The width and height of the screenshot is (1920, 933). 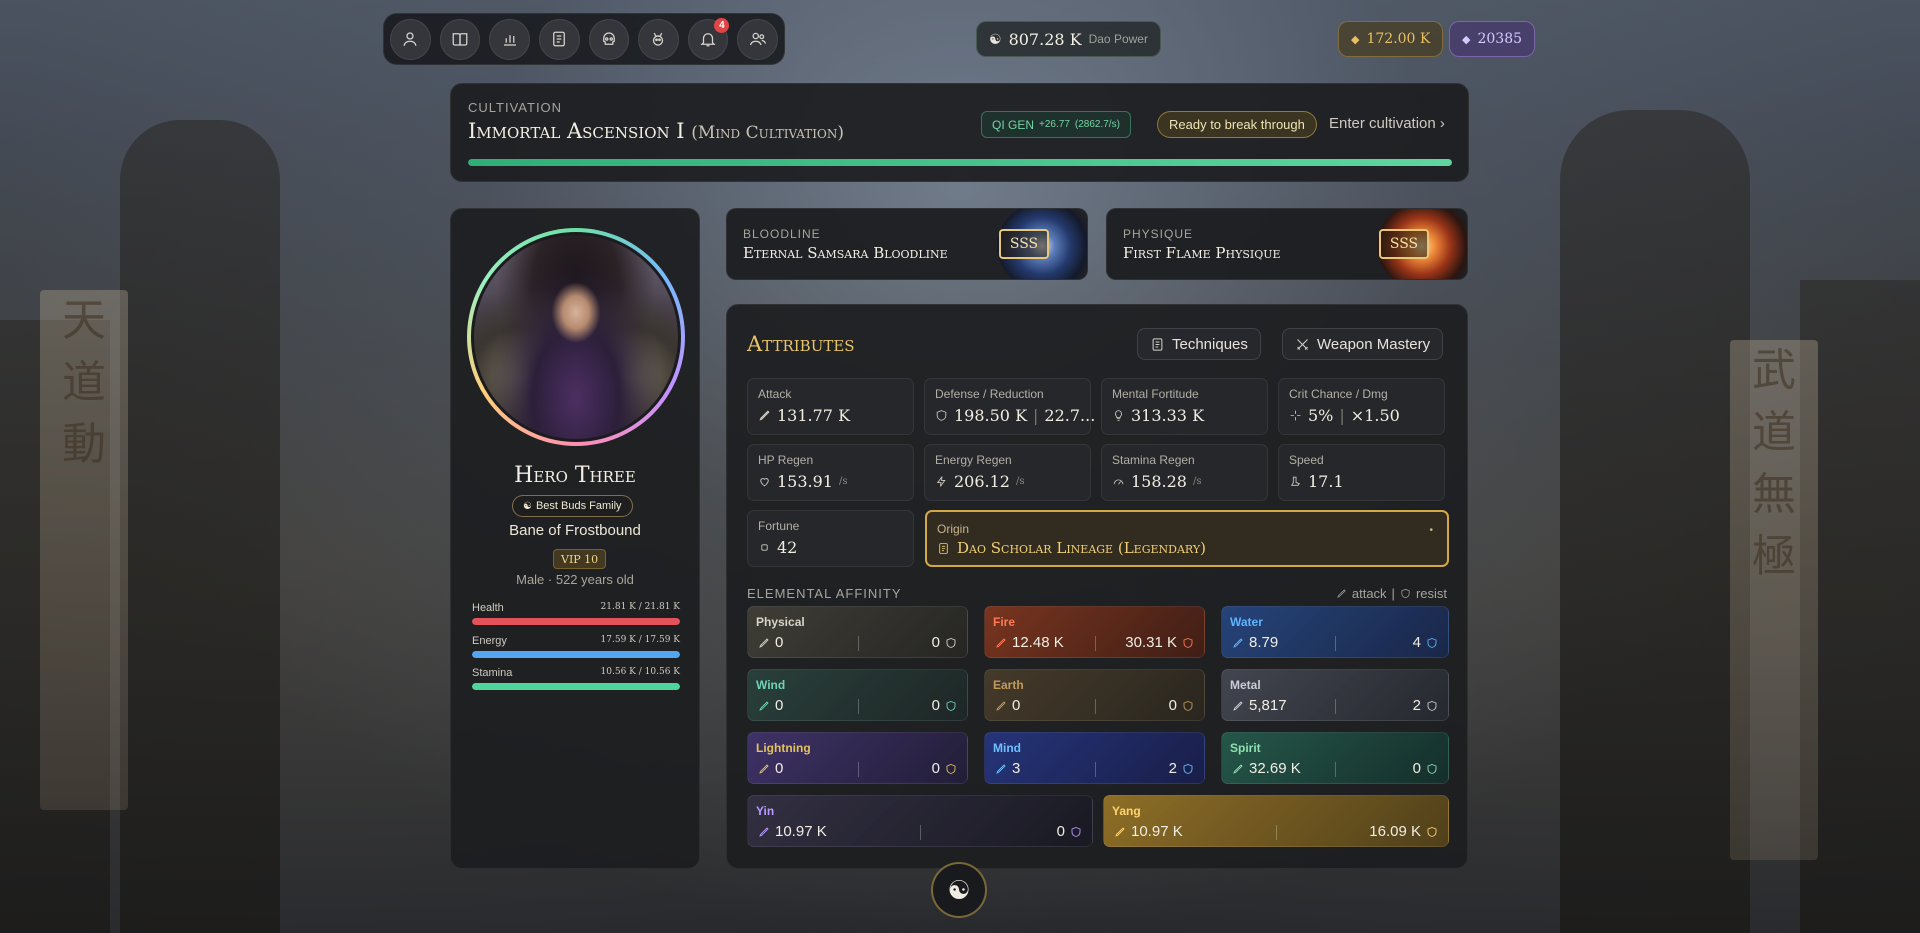 What do you see at coordinates (1038, 642) in the screenshot?
I see `element-attack-value: 12.48 K` at bounding box center [1038, 642].